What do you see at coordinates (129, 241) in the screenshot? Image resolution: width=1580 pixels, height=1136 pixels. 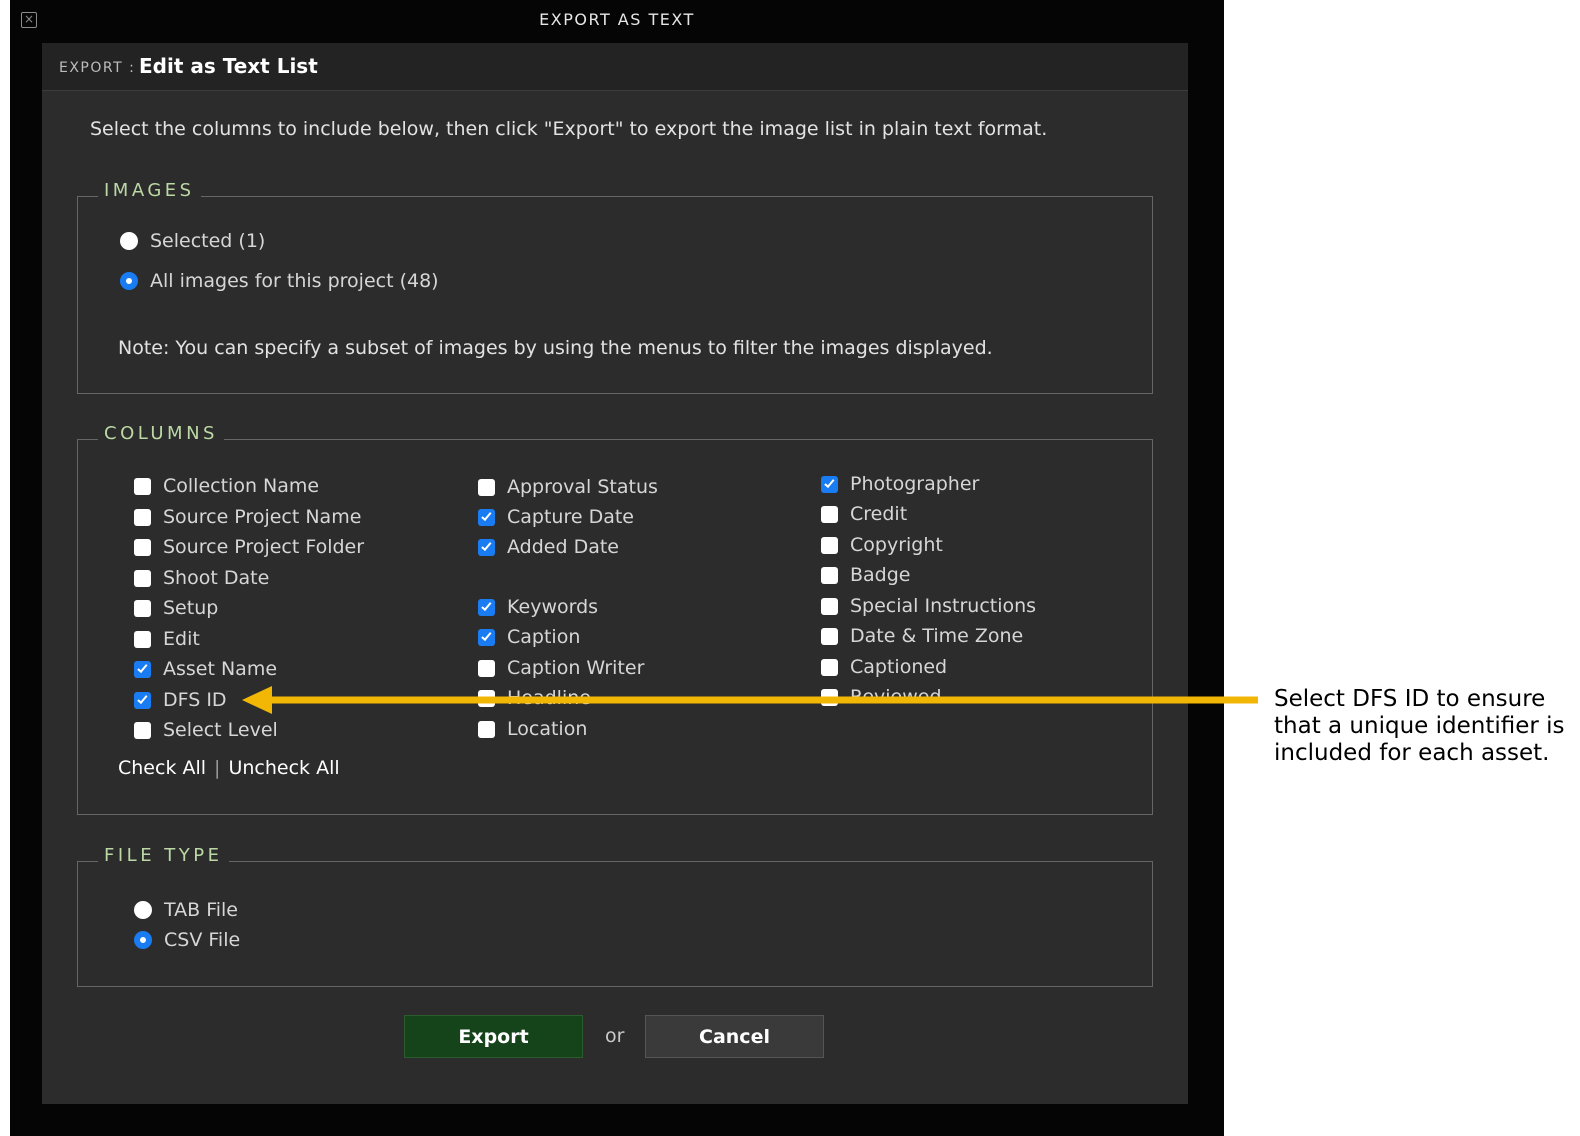 I see `radio-selected` at bounding box center [129, 241].